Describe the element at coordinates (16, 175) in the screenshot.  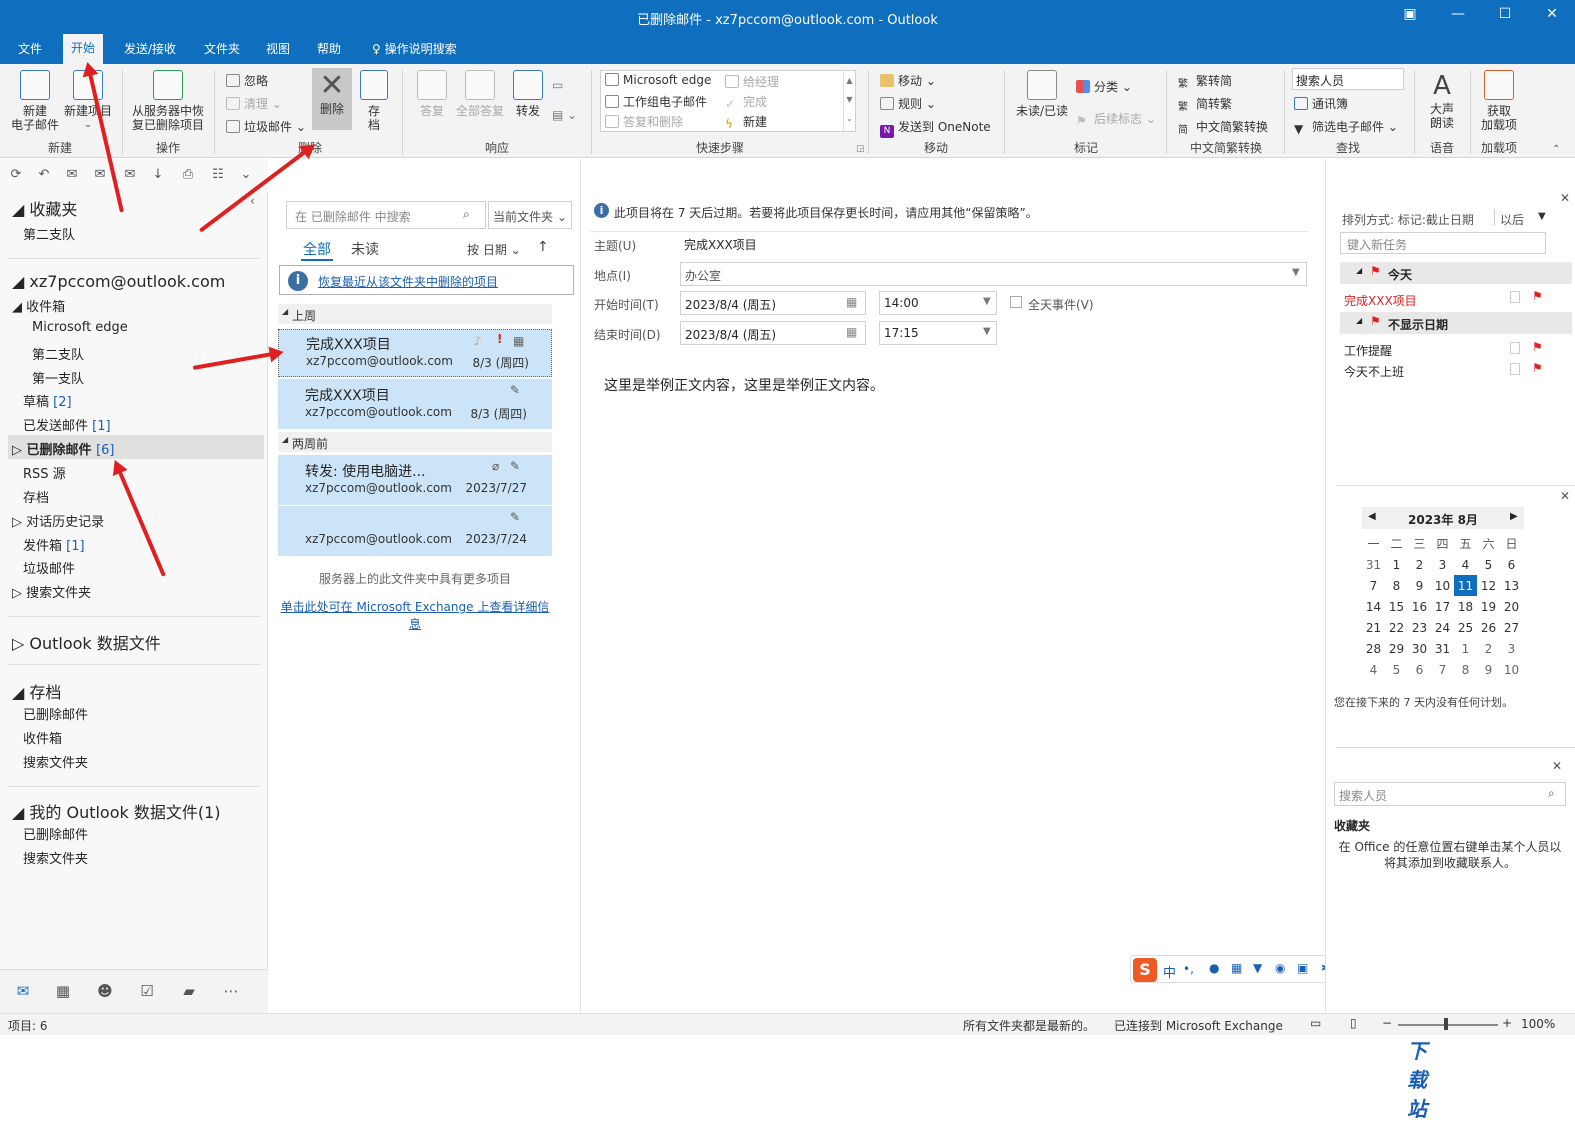
I see `send-receive-icon: ⟳` at that location.